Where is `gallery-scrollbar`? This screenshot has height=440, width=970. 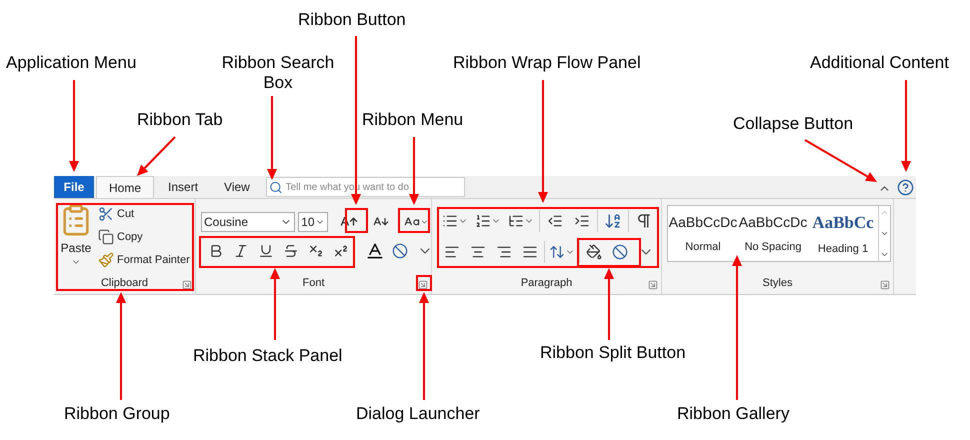
gallery-scrollbar is located at coordinates (884, 233).